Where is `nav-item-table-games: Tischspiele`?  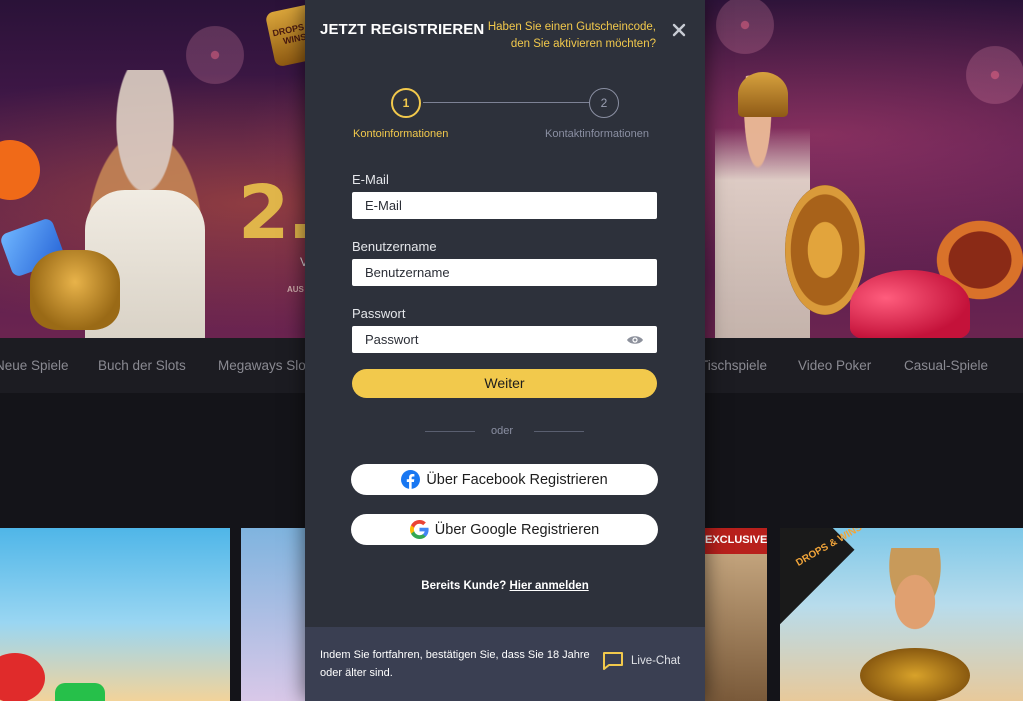 nav-item-table-games: Tischspiele is located at coordinates (733, 365).